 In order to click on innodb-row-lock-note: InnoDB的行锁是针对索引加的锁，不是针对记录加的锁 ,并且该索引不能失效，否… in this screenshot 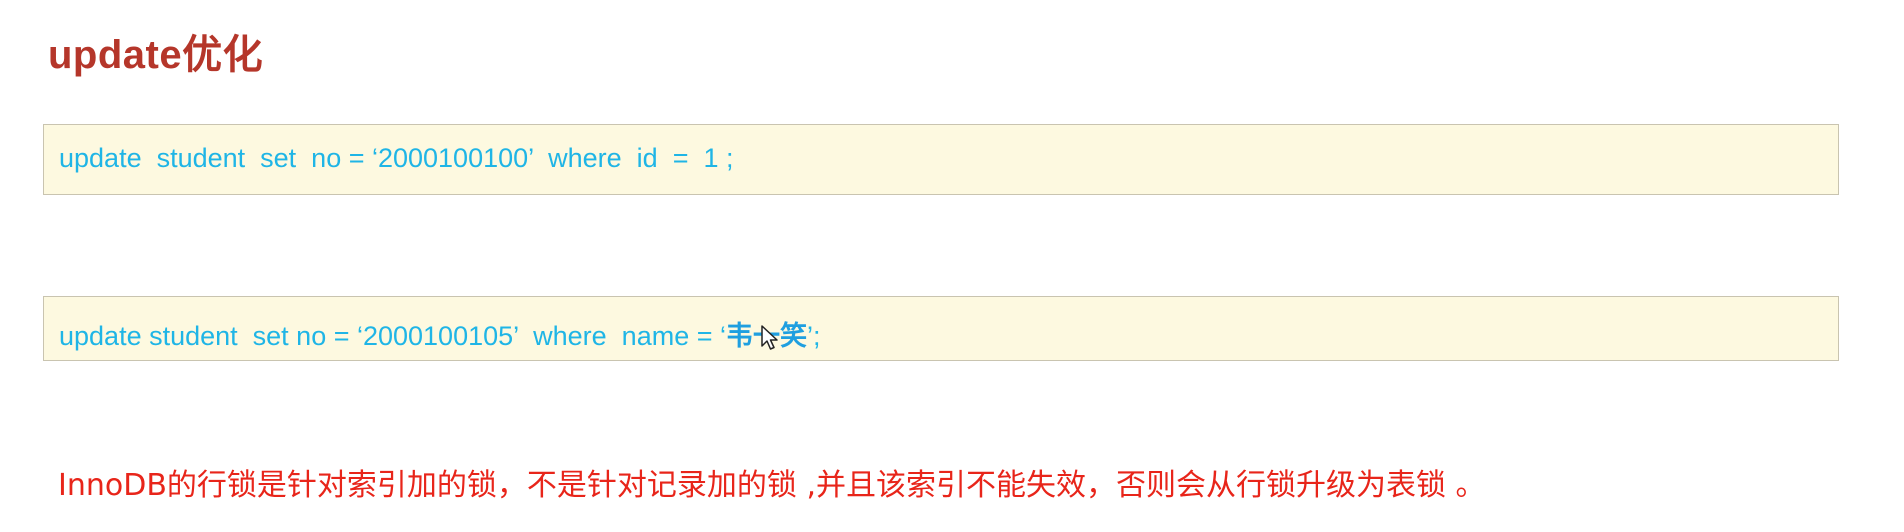, I will do `click(772, 485)`.